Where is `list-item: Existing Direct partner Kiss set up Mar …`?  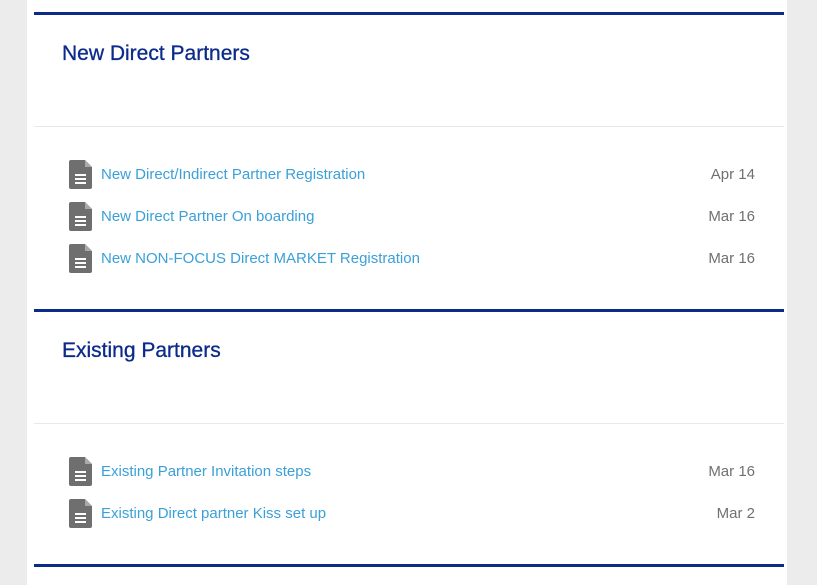
list-item: Existing Direct partner Kiss set up Mar … is located at coordinates (409, 514).